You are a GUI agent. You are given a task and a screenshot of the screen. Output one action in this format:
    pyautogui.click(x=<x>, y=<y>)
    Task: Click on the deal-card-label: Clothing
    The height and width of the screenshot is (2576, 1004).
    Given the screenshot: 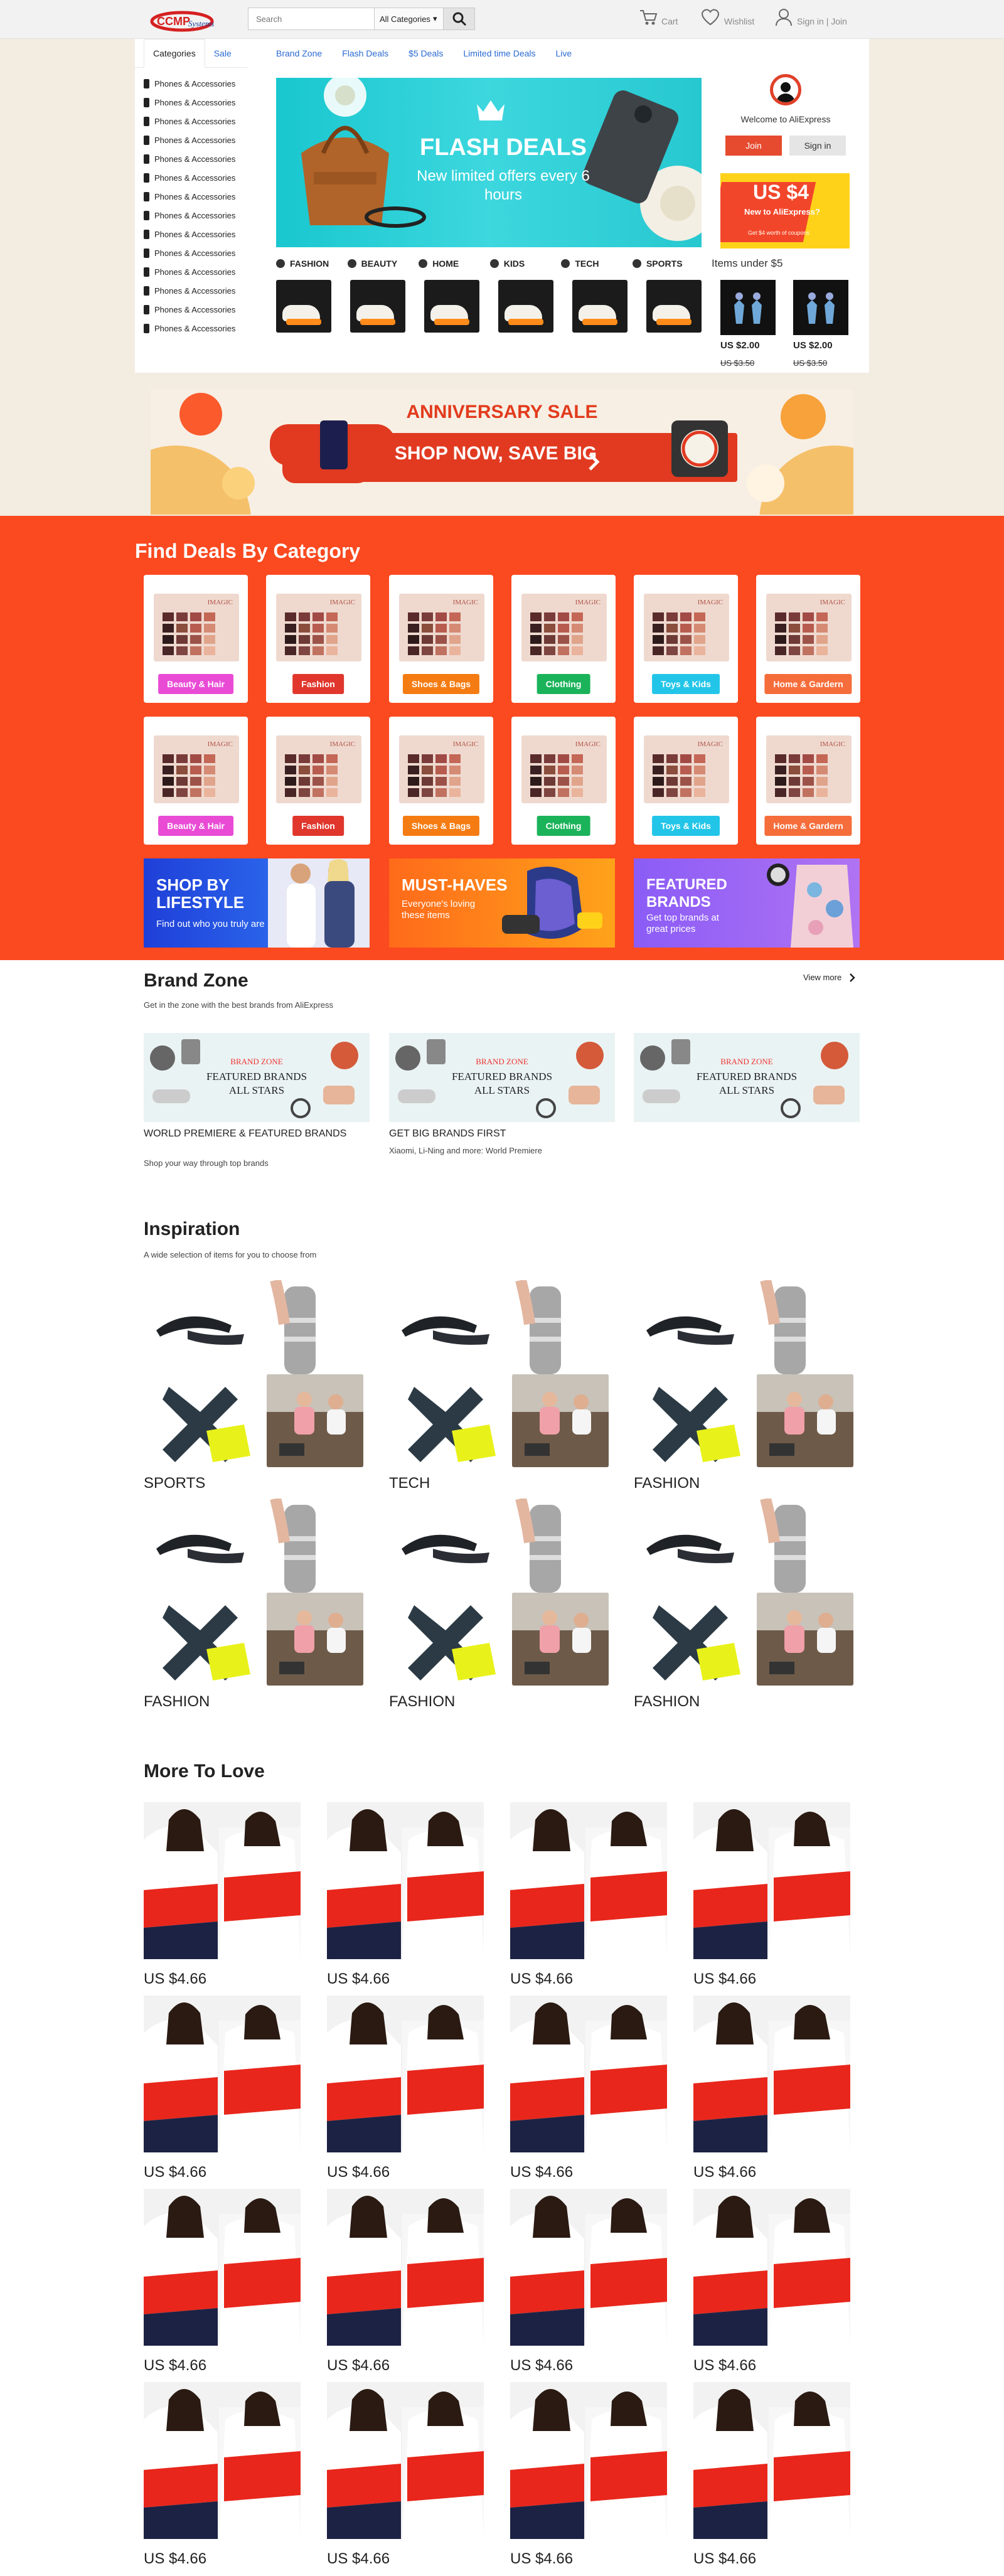 What is the action you would take?
    pyautogui.click(x=563, y=684)
    